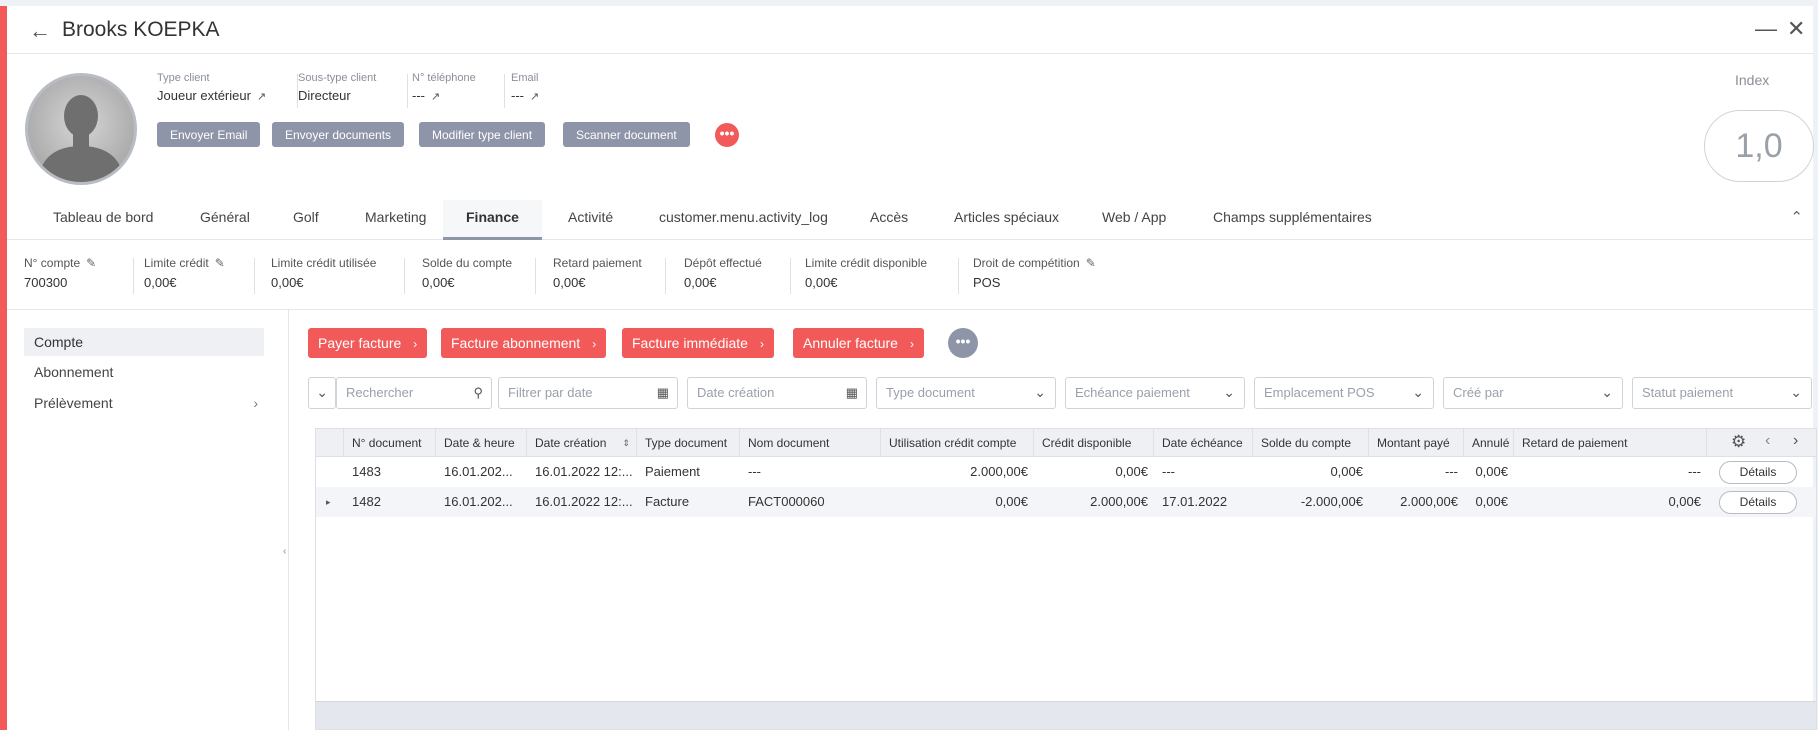  I want to click on avatar, so click(81, 129).